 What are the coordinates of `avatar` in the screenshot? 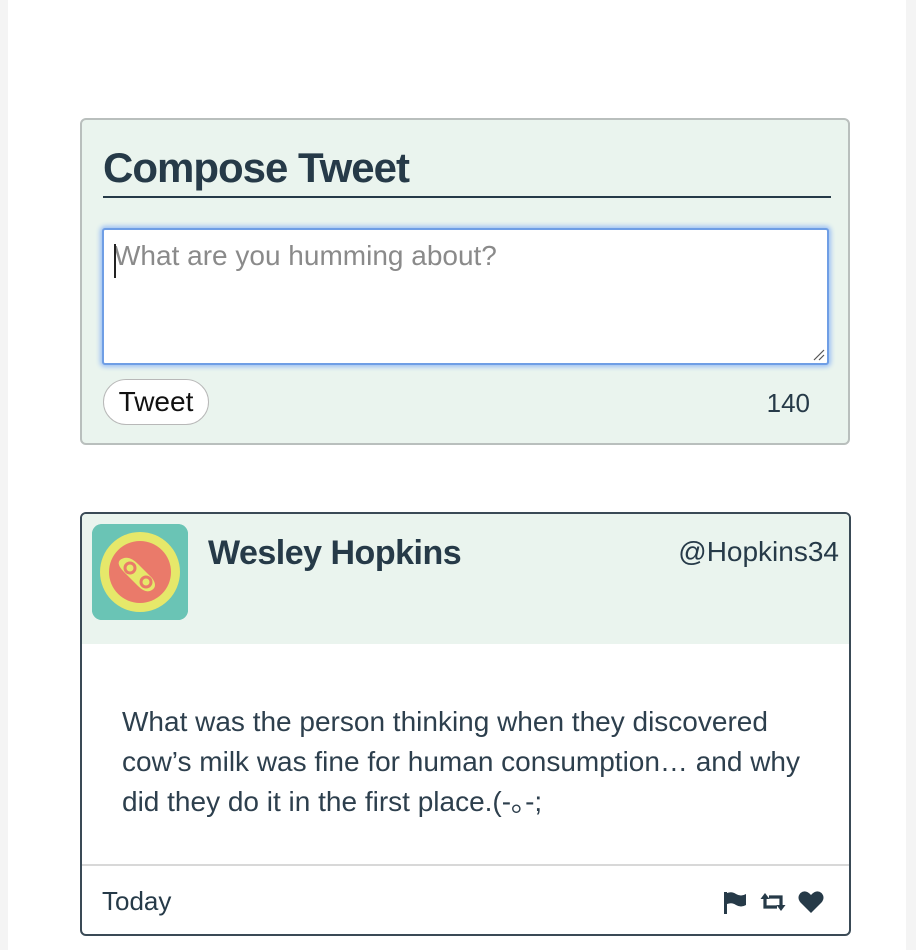 It's located at (140, 572).